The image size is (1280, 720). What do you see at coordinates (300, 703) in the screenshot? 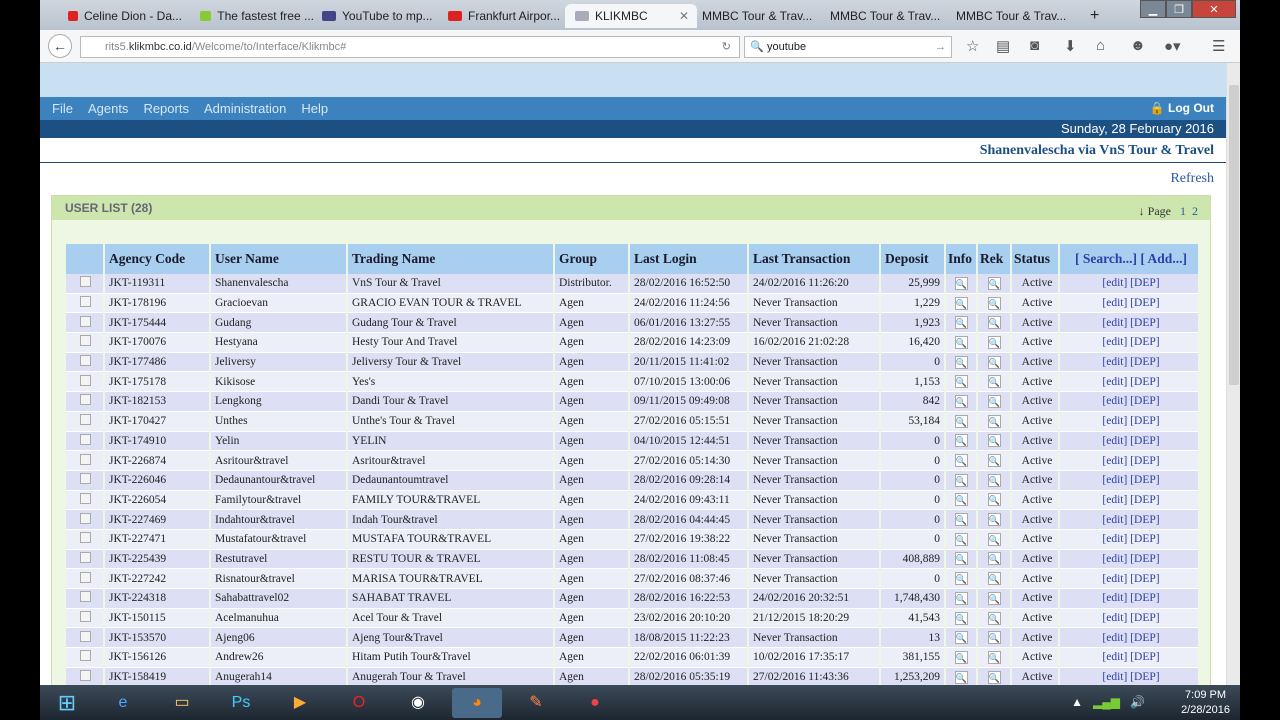
I see `media-player-icon: ▶` at bounding box center [300, 703].